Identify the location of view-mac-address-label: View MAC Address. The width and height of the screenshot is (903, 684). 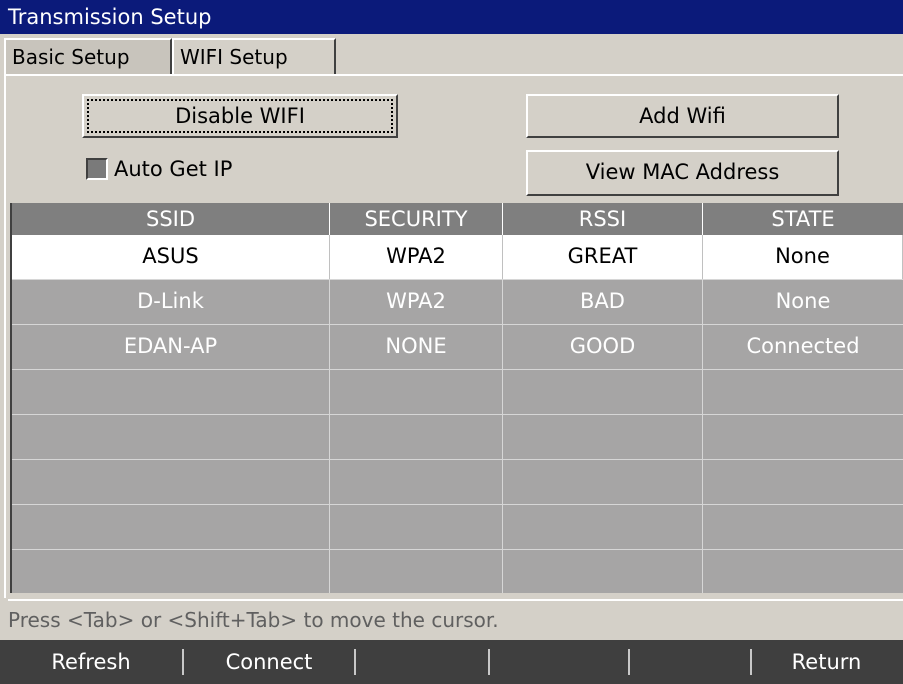
(682, 172).